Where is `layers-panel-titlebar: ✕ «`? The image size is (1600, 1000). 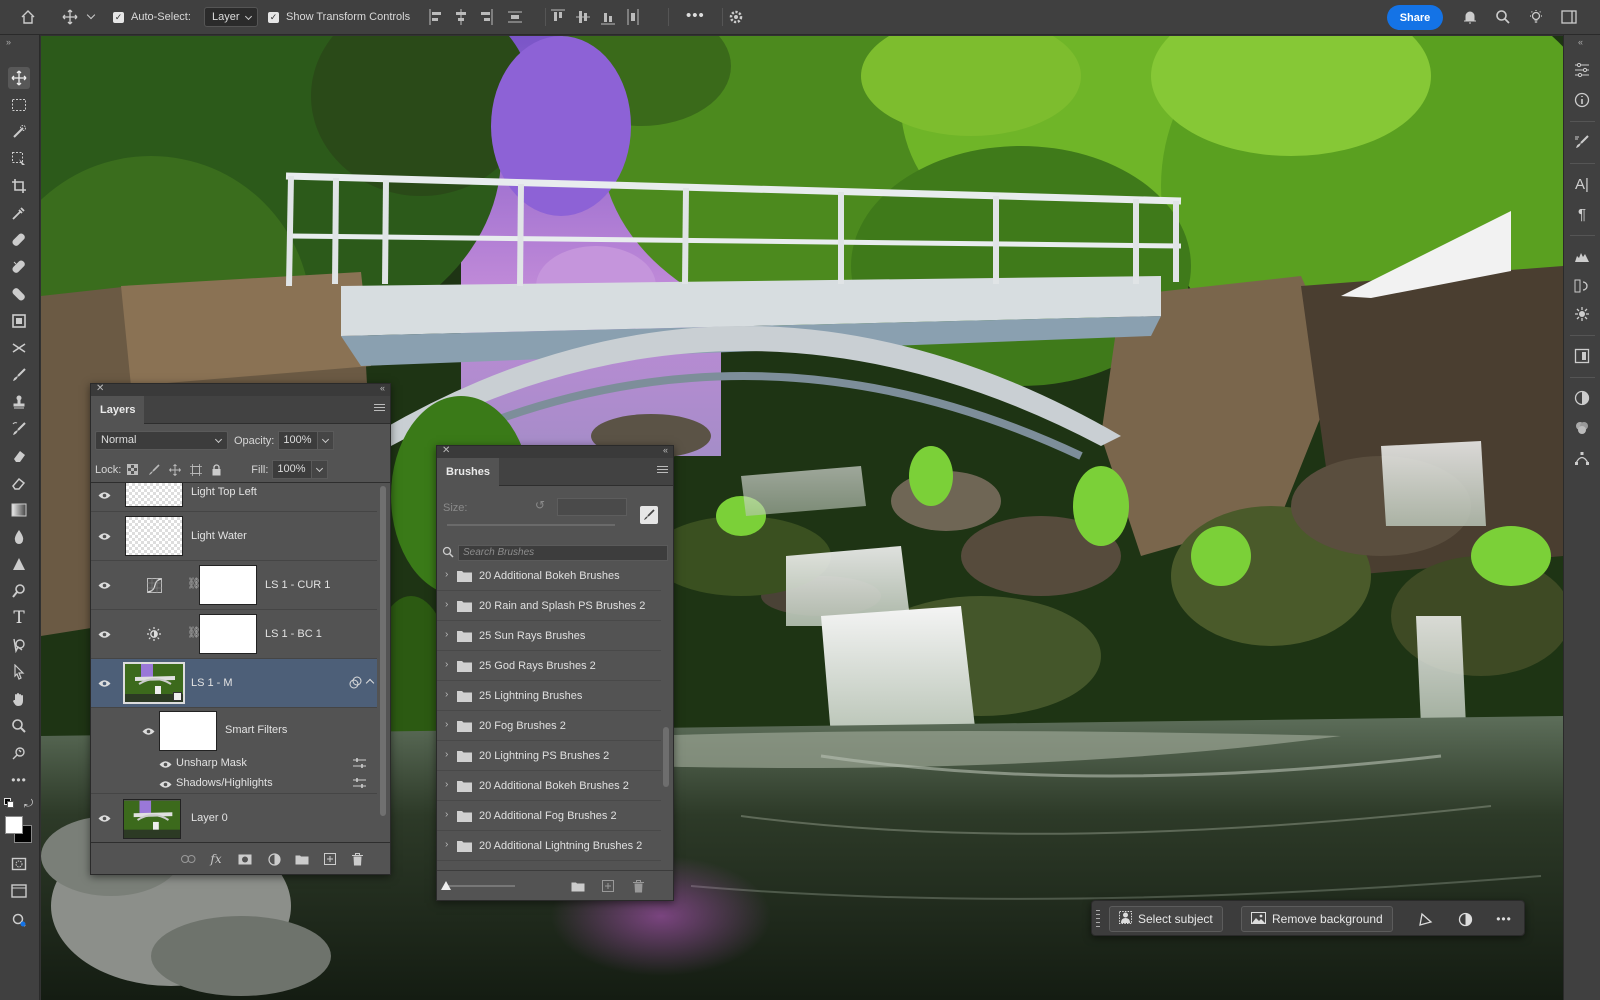
layers-panel-titlebar: ✕ « is located at coordinates (240, 389).